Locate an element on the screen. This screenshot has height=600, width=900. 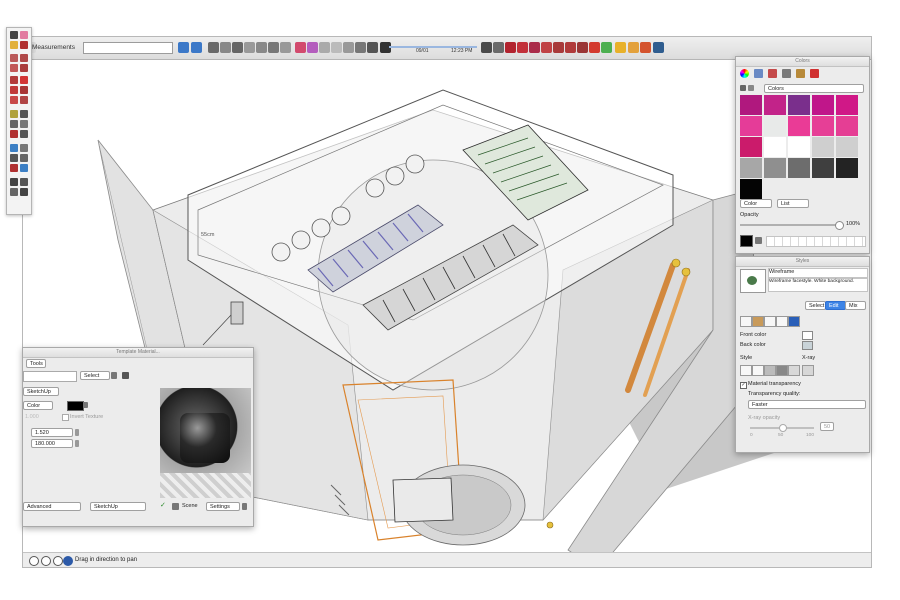
solid-union-icon is located at coordinates (522, 47).